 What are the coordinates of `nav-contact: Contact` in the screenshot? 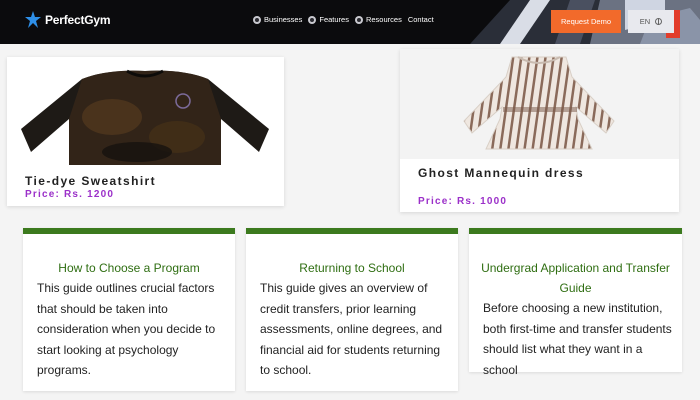 It's located at (421, 19).